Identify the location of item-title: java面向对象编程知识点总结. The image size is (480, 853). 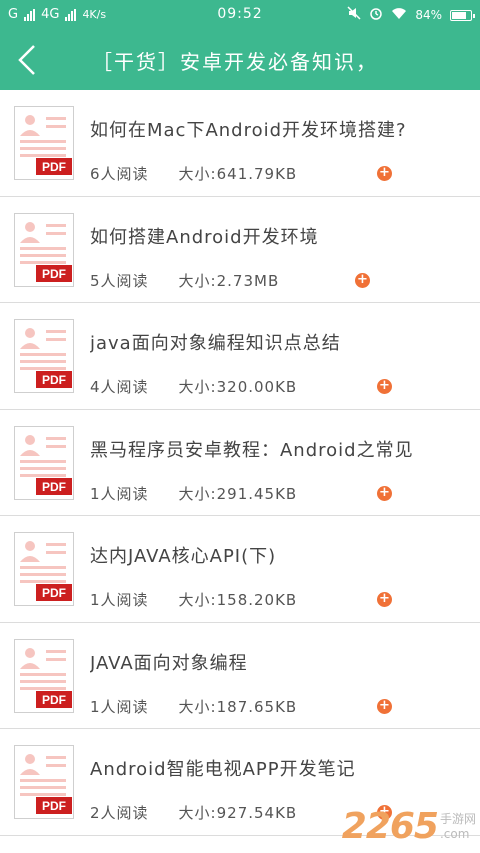
(215, 343).